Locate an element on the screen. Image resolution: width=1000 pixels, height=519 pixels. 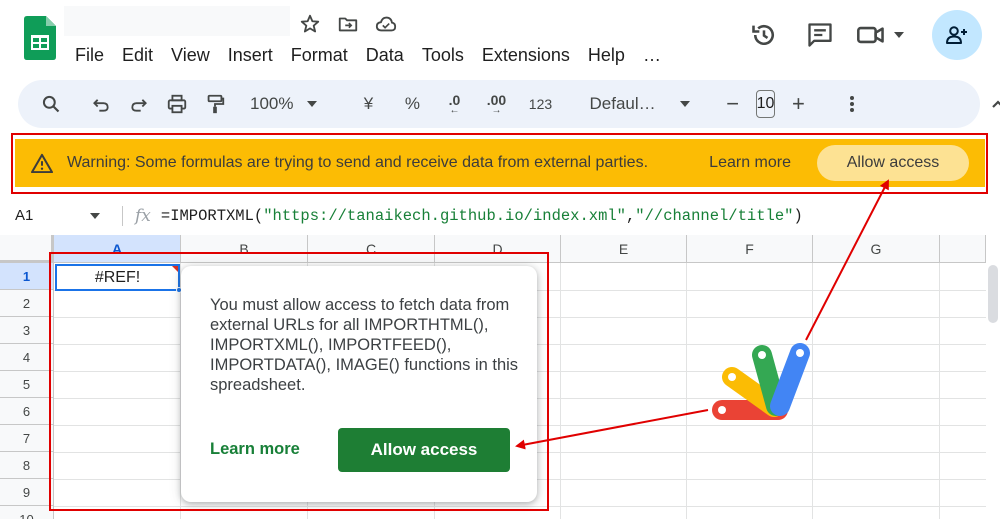
meet-button is located at coordinates (880, 35).